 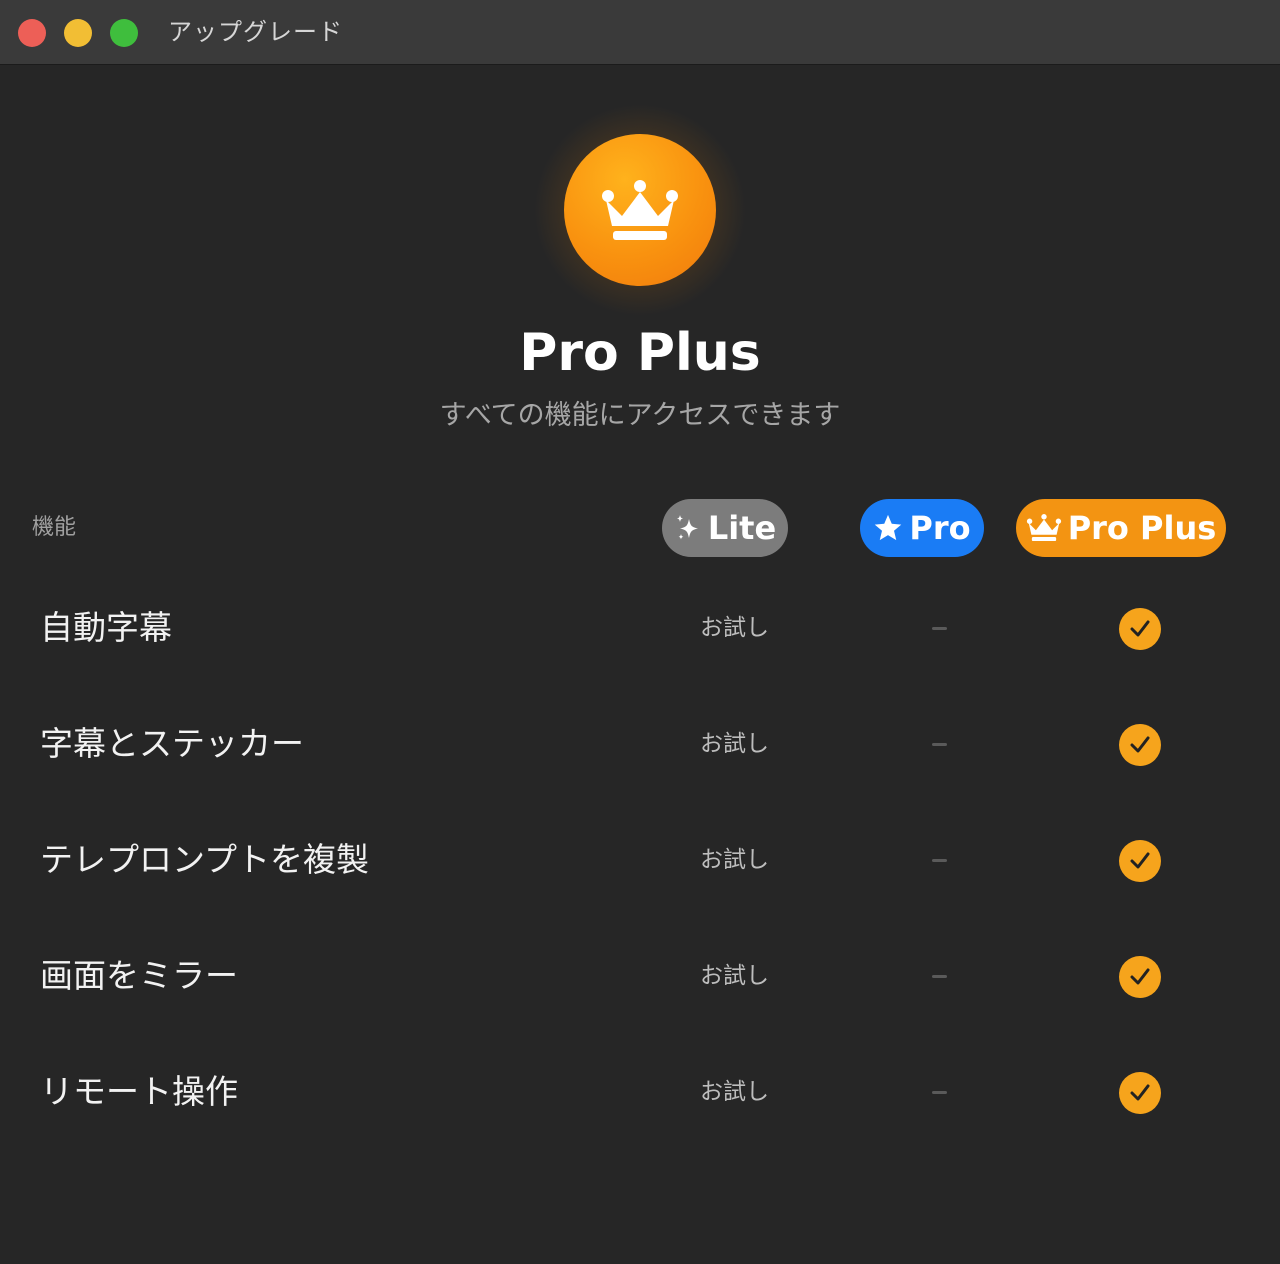 What do you see at coordinates (640, 626) in the screenshot?
I see `feature-row: 自動字幕 お試し` at bounding box center [640, 626].